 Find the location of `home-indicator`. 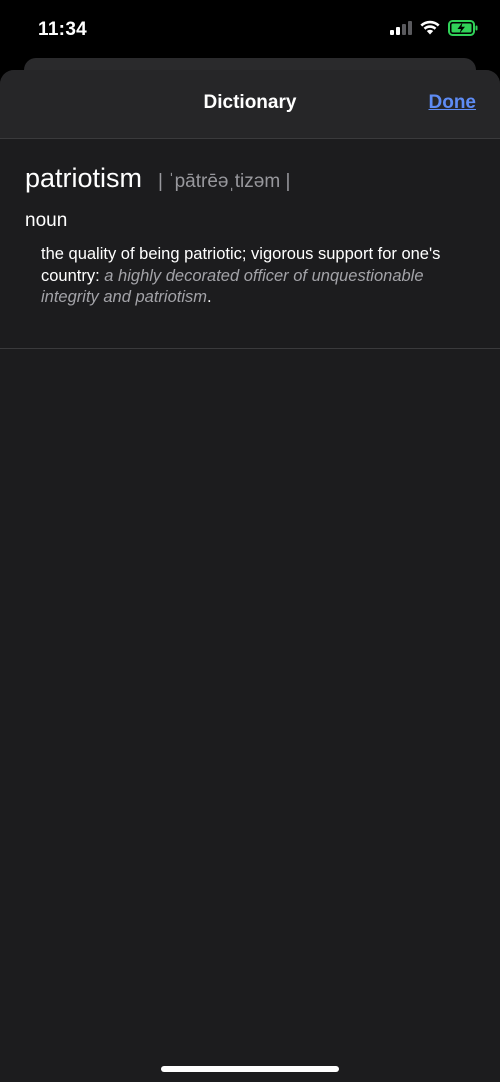

home-indicator is located at coordinates (250, 1069).